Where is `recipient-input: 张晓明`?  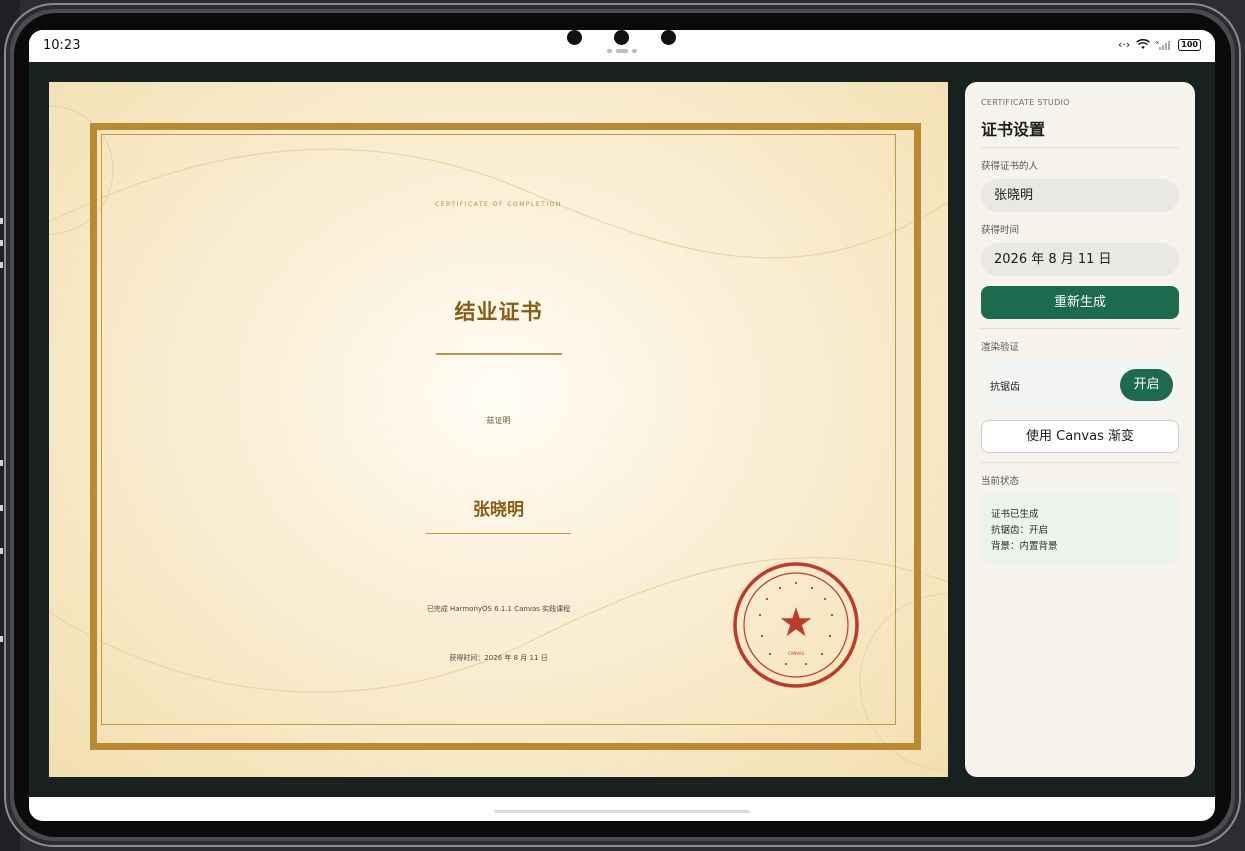
recipient-input: 张晓明 is located at coordinates (1080, 195).